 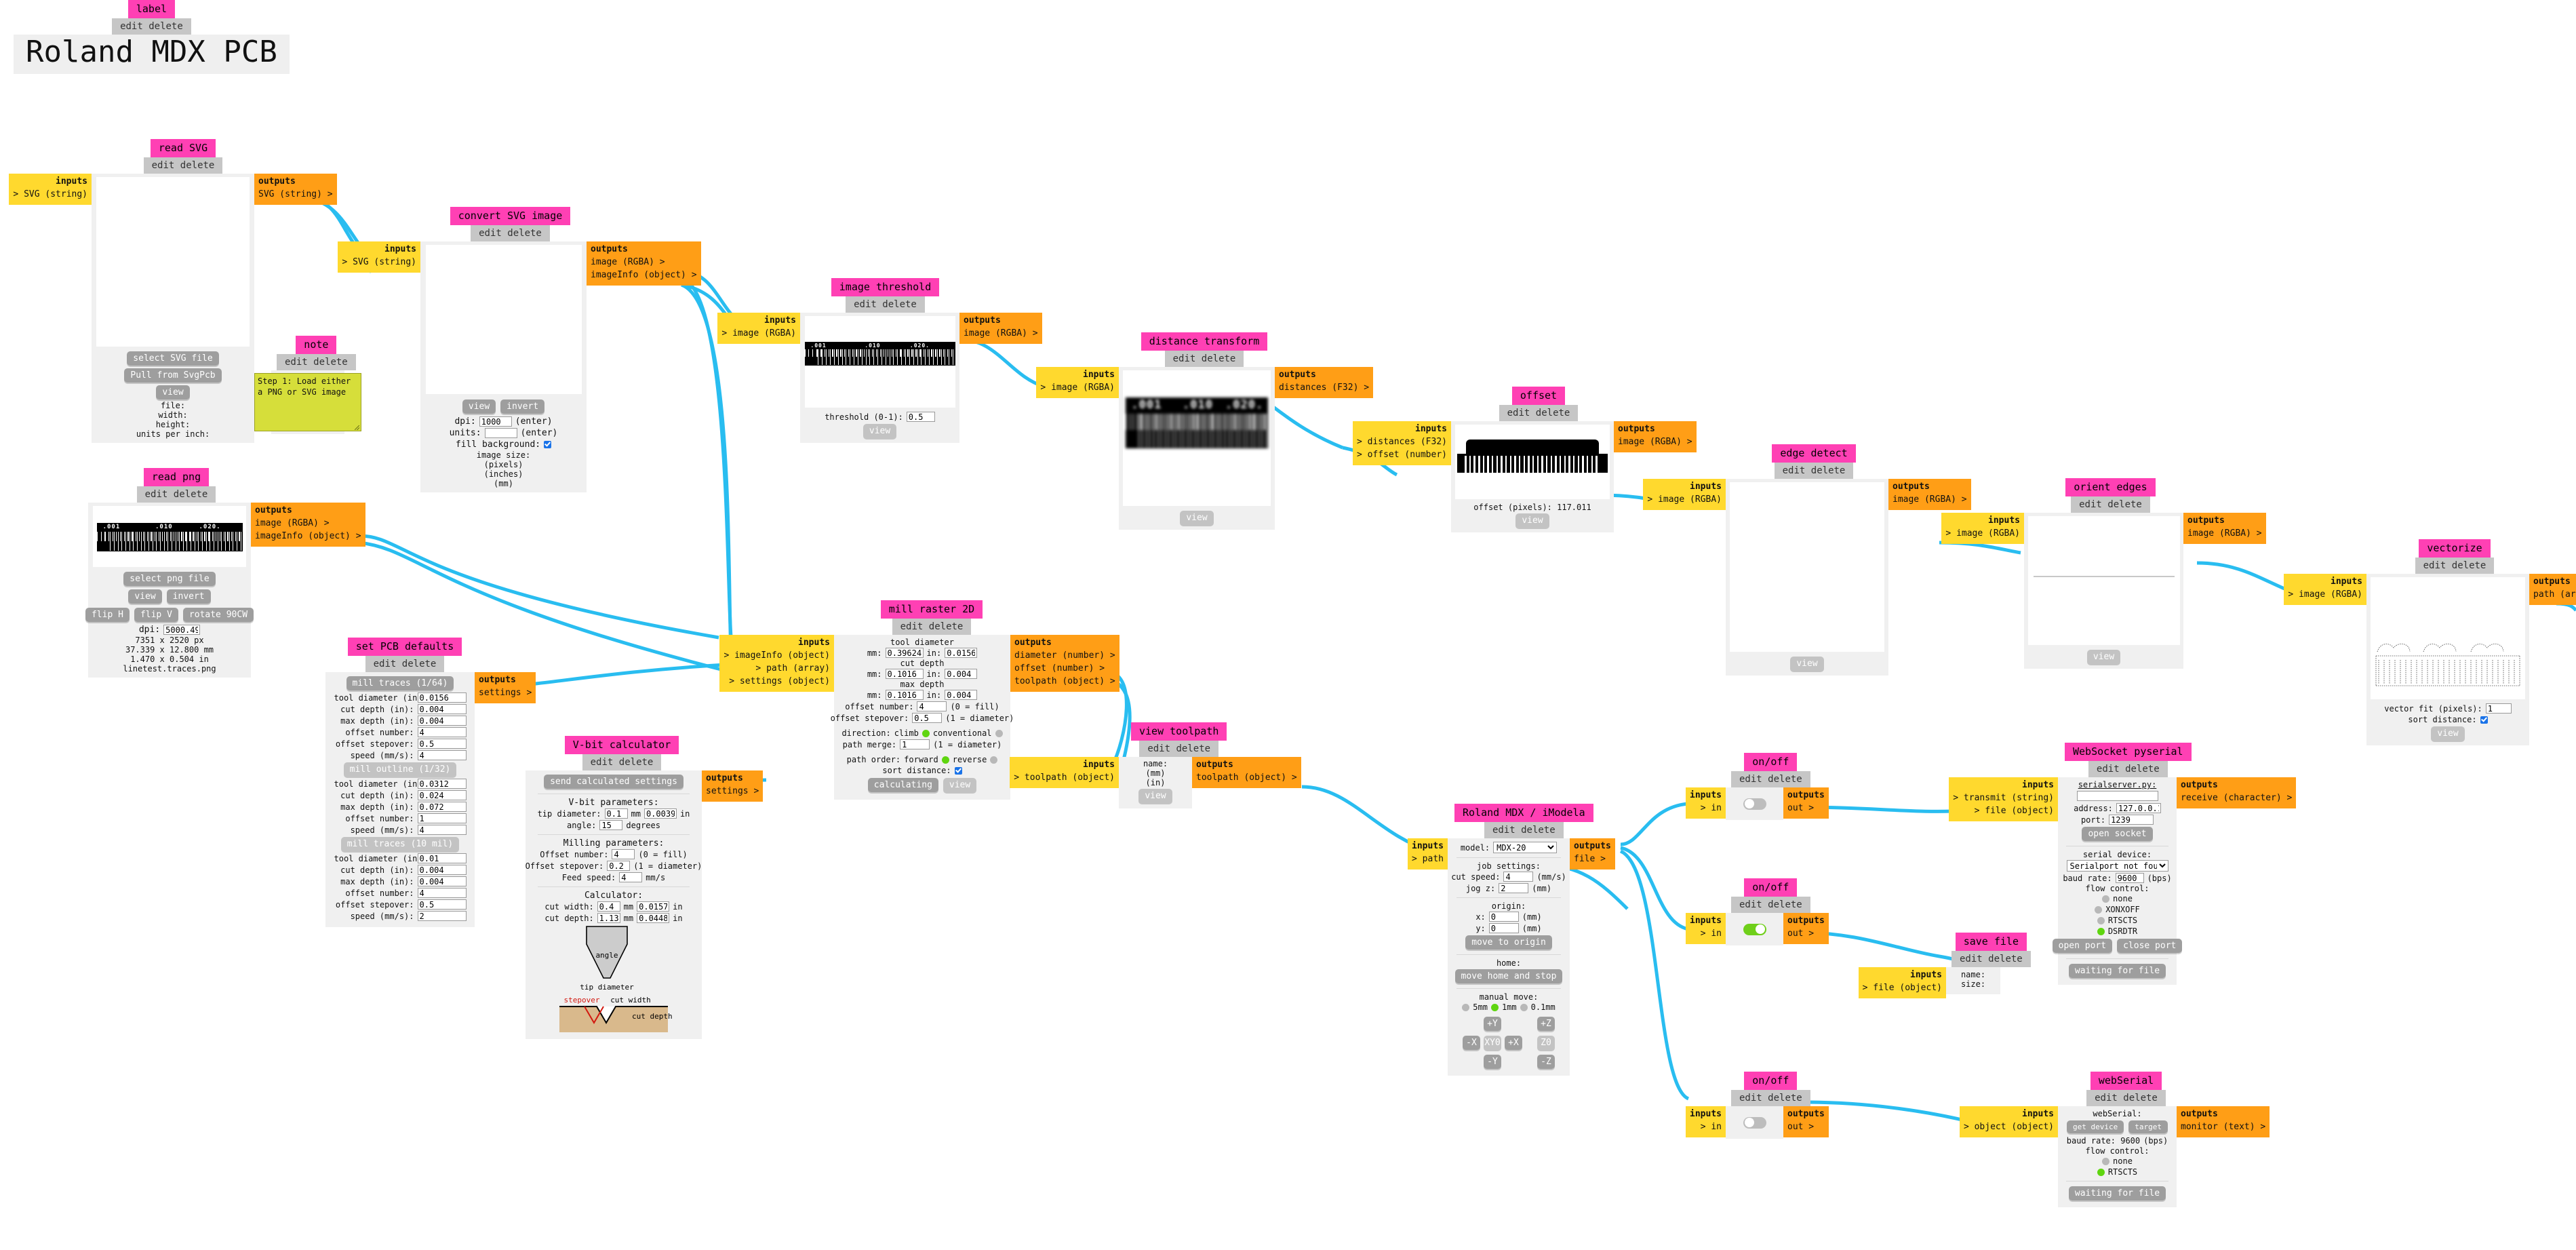 What do you see at coordinates (777, 656) in the screenshot?
I see `input-port-imageinfo: > imageInfo (object)` at bounding box center [777, 656].